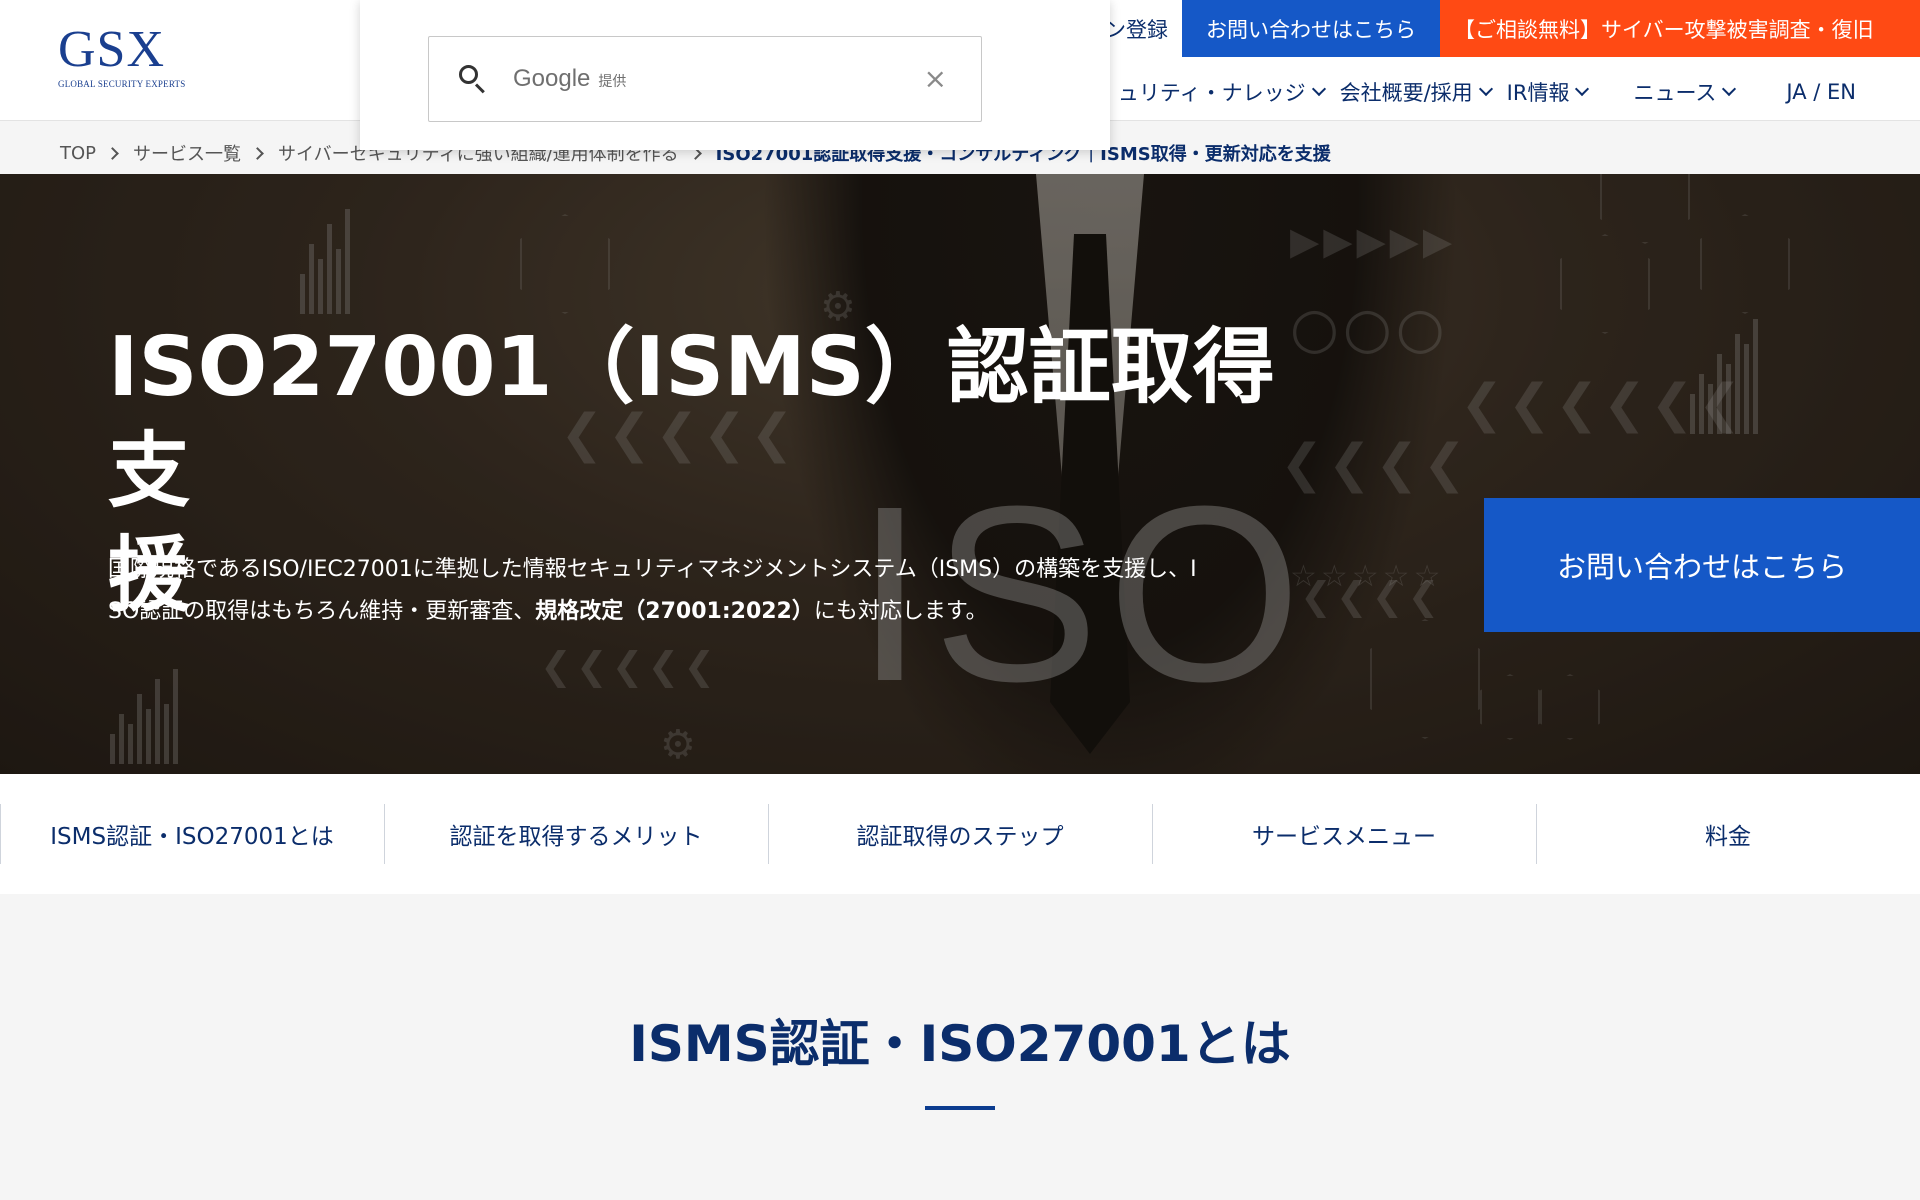 This screenshot has height=1200, width=1920. I want to click on page-title-line1: ISO27001（ISMS）認証取得支, so click(691, 419).